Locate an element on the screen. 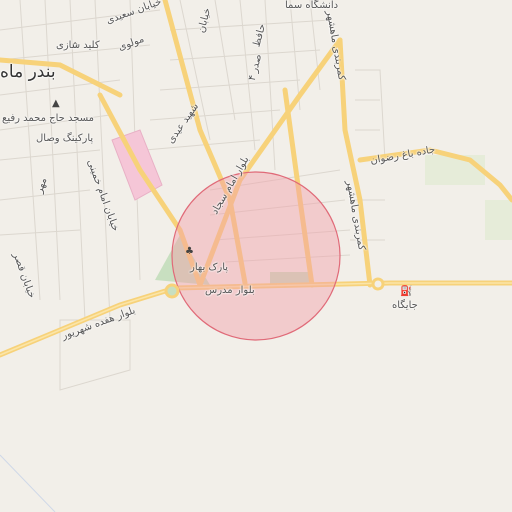  bahar-park-label: پارک بهار is located at coordinates (209, 267).